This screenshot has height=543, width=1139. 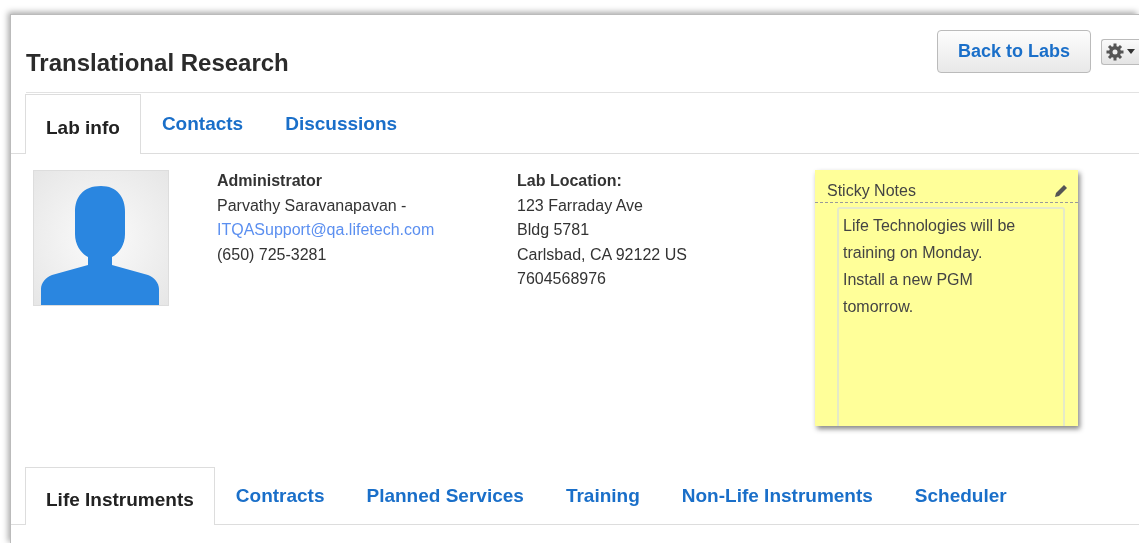 I want to click on pencil-icon, so click(x=1061, y=191).